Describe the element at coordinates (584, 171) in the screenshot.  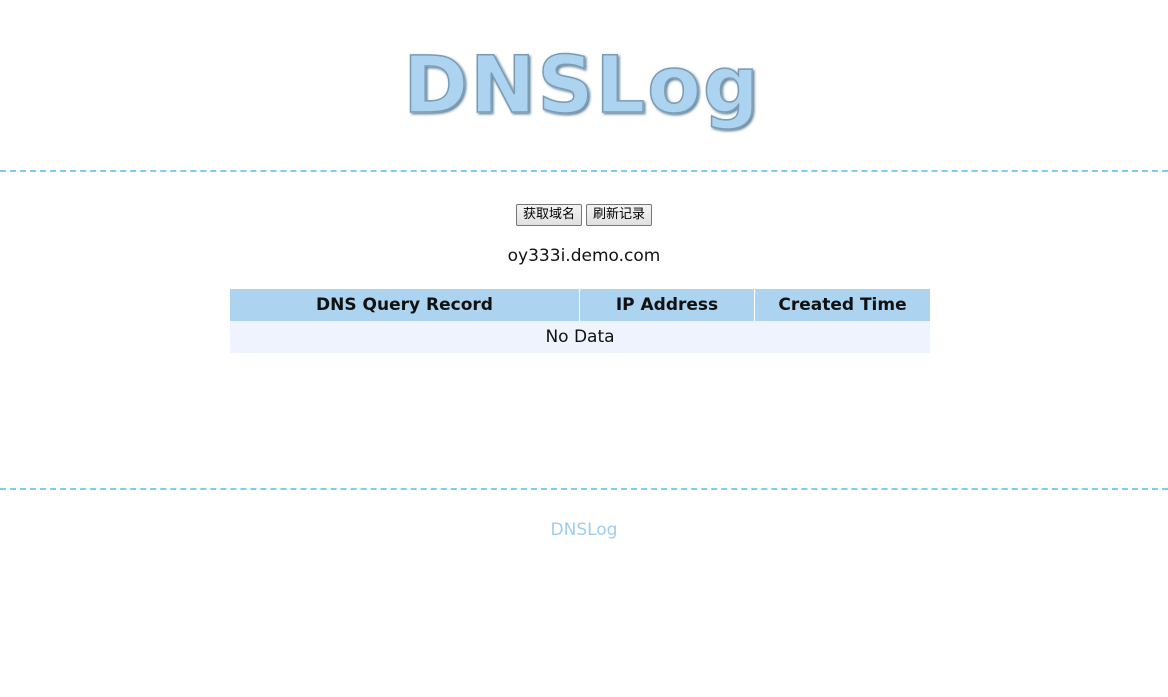
I see `top-divider` at that location.